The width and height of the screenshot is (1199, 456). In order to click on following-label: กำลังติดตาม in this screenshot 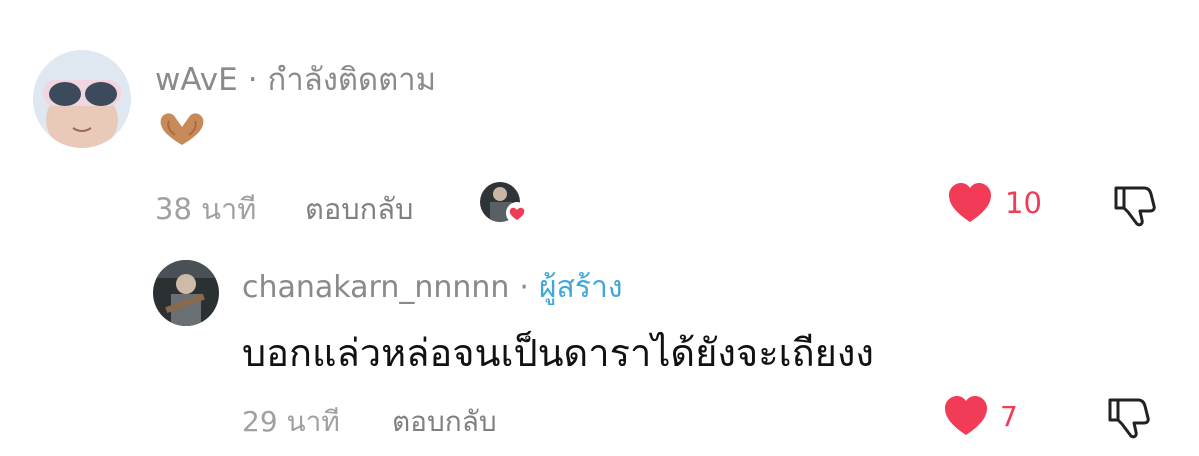, I will do `click(352, 80)`.